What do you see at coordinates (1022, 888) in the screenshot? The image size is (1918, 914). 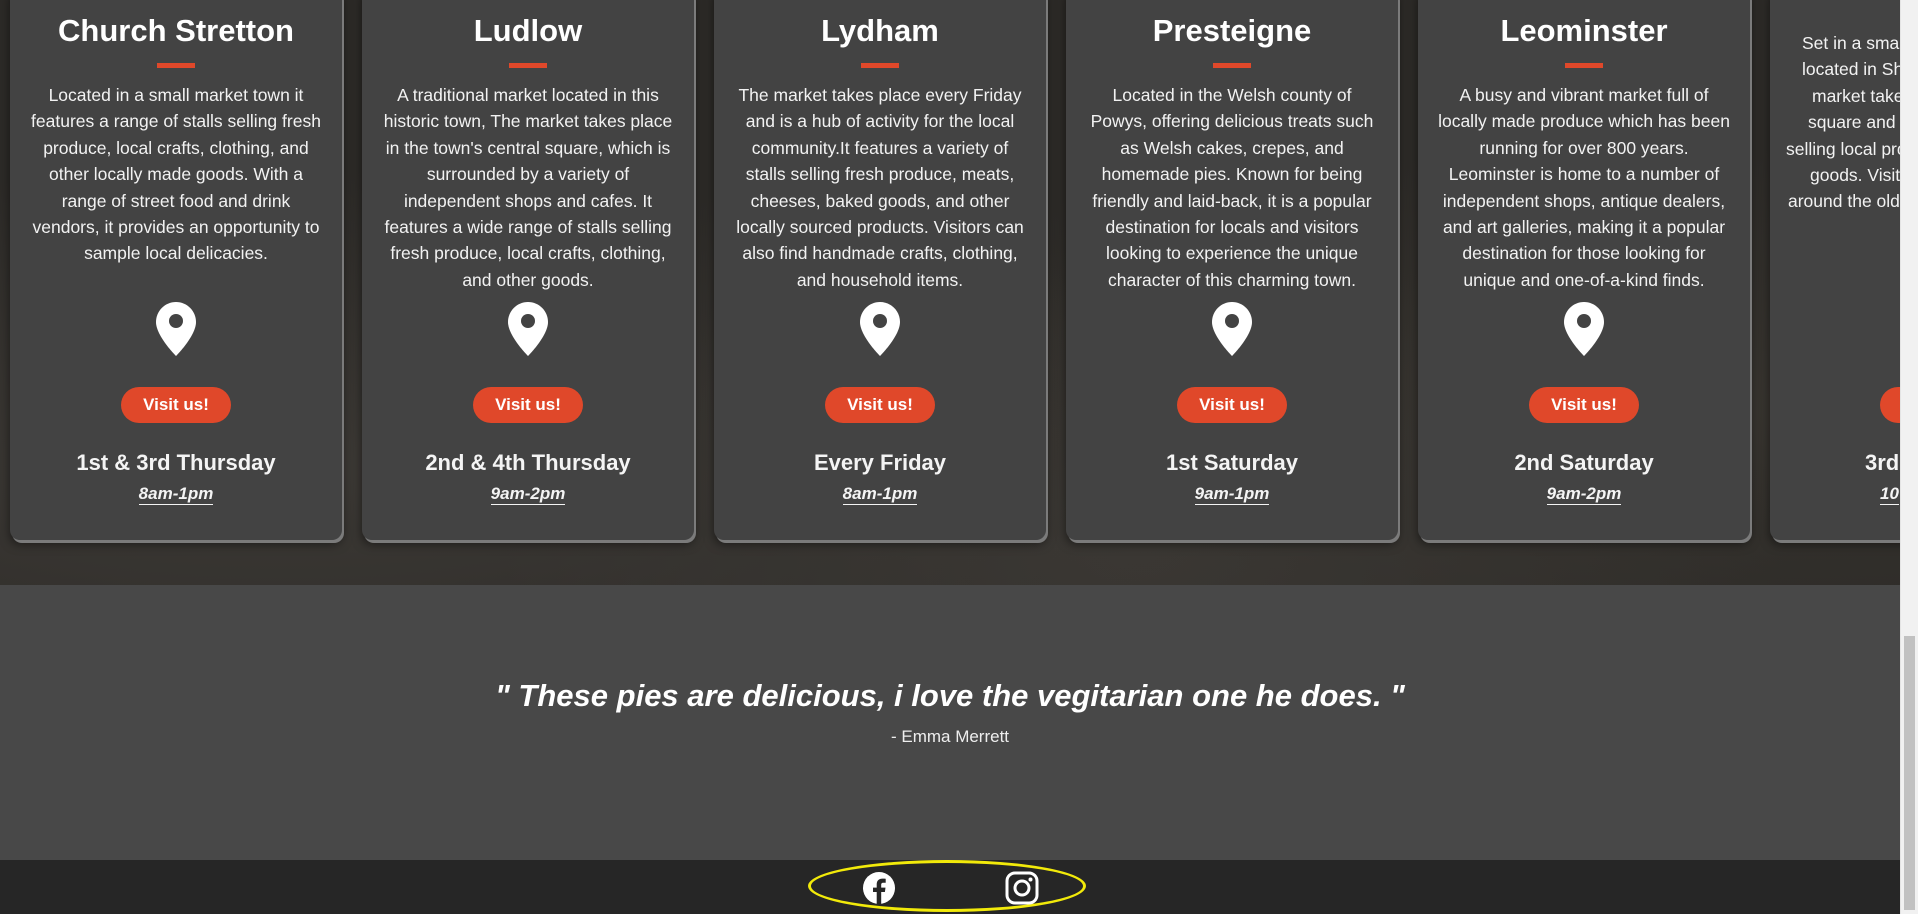 I see `instagram-icon` at bounding box center [1022, 888].